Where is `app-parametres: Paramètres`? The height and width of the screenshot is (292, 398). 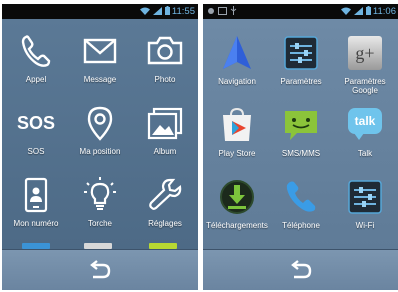 app-parametres: Paramètres is located at coordinates (301, 59).